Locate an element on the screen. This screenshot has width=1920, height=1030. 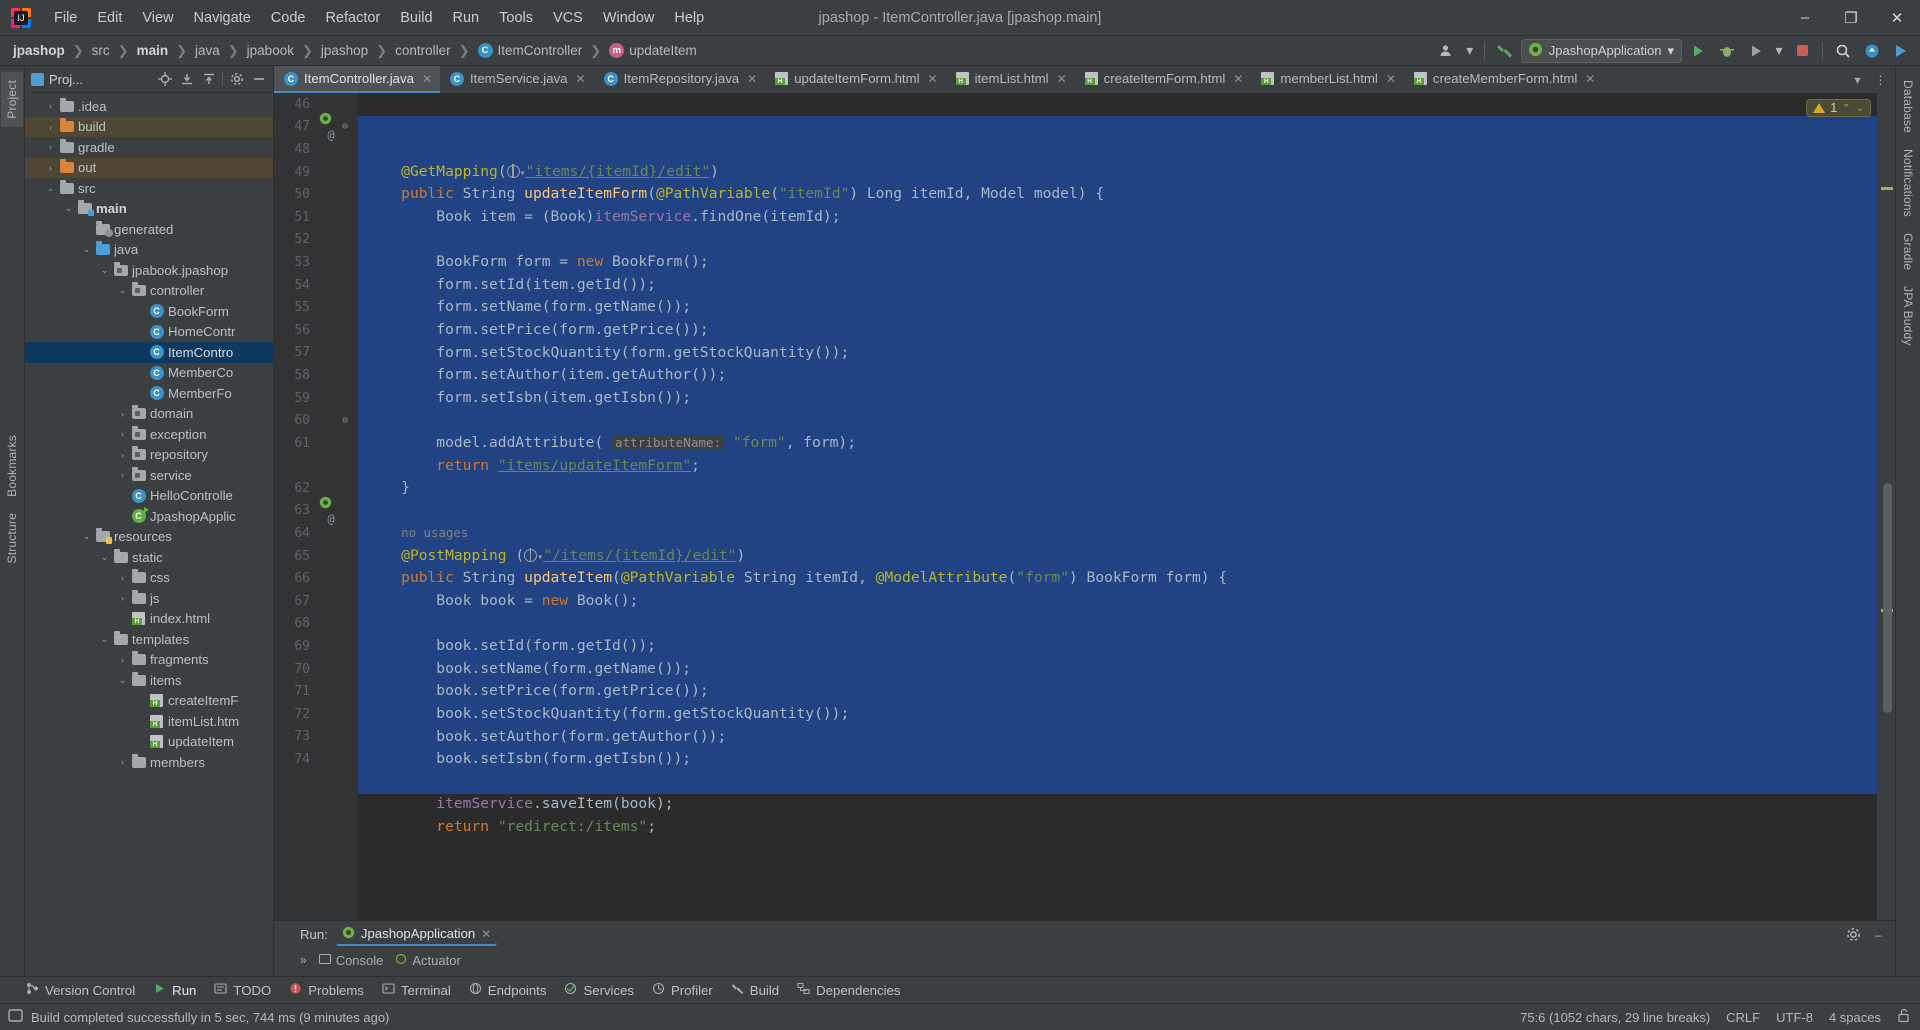
unlock-icon is located at coordinates (1903, 1017).